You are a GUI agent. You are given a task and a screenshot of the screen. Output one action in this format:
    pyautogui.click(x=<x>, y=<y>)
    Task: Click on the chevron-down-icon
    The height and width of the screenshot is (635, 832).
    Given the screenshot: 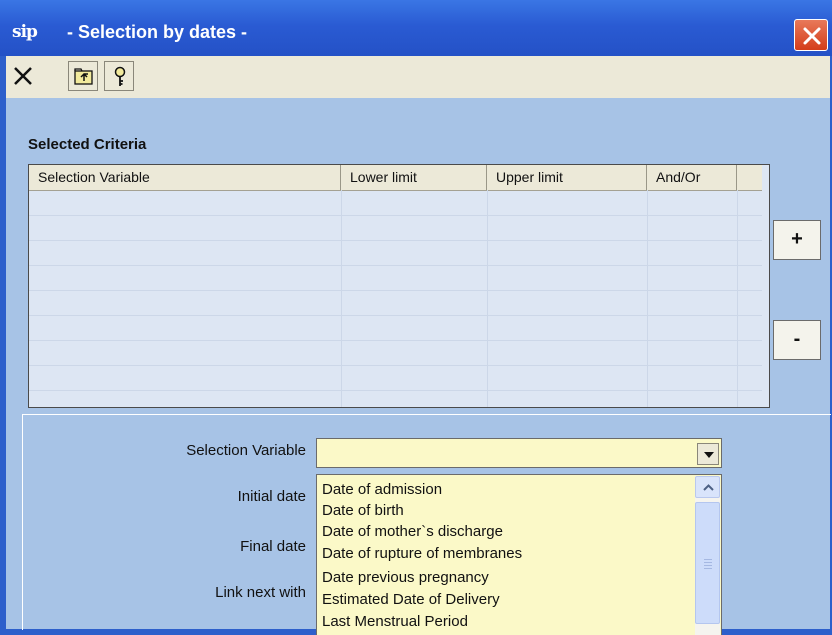 What is the action you would take?
    pyautogui.click(x=709, y=455)
    